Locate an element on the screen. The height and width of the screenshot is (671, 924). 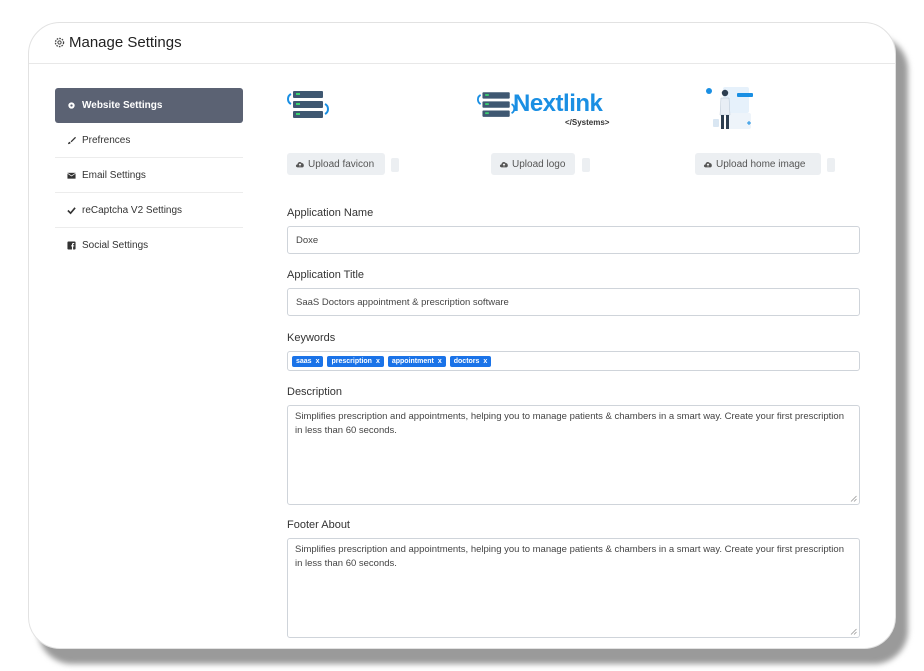
logo-file-input is located at coordinates (586, 165).